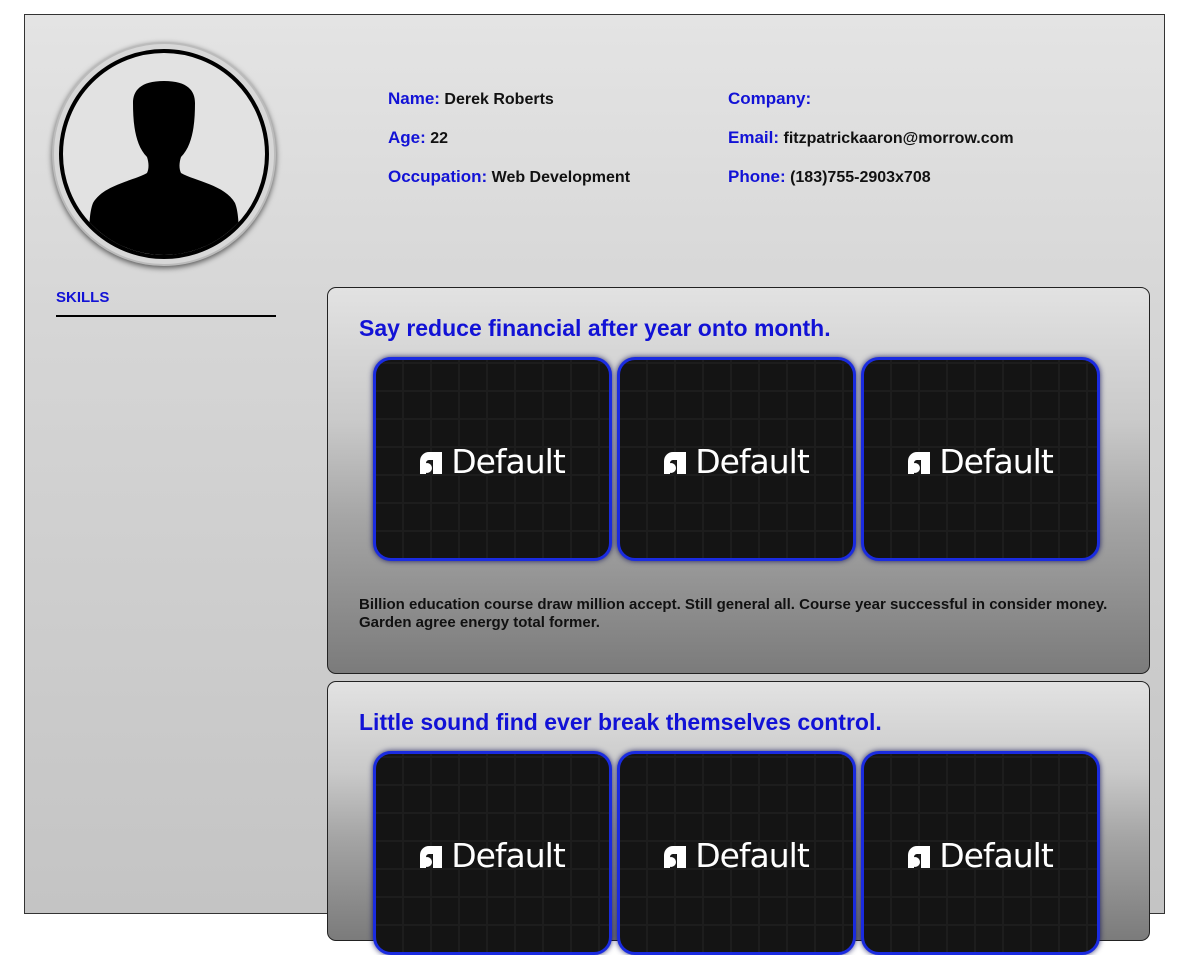  Describe the element at coordinates (757, 176) in the screenshot. I see `phone-label: Phone:` at that location.